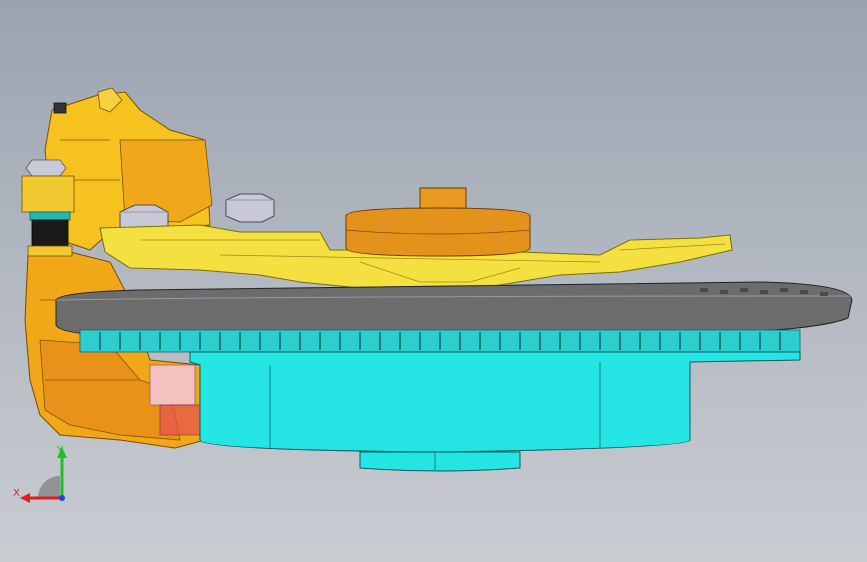  I want to click on axis-triad: Y X, so click(40, 474).